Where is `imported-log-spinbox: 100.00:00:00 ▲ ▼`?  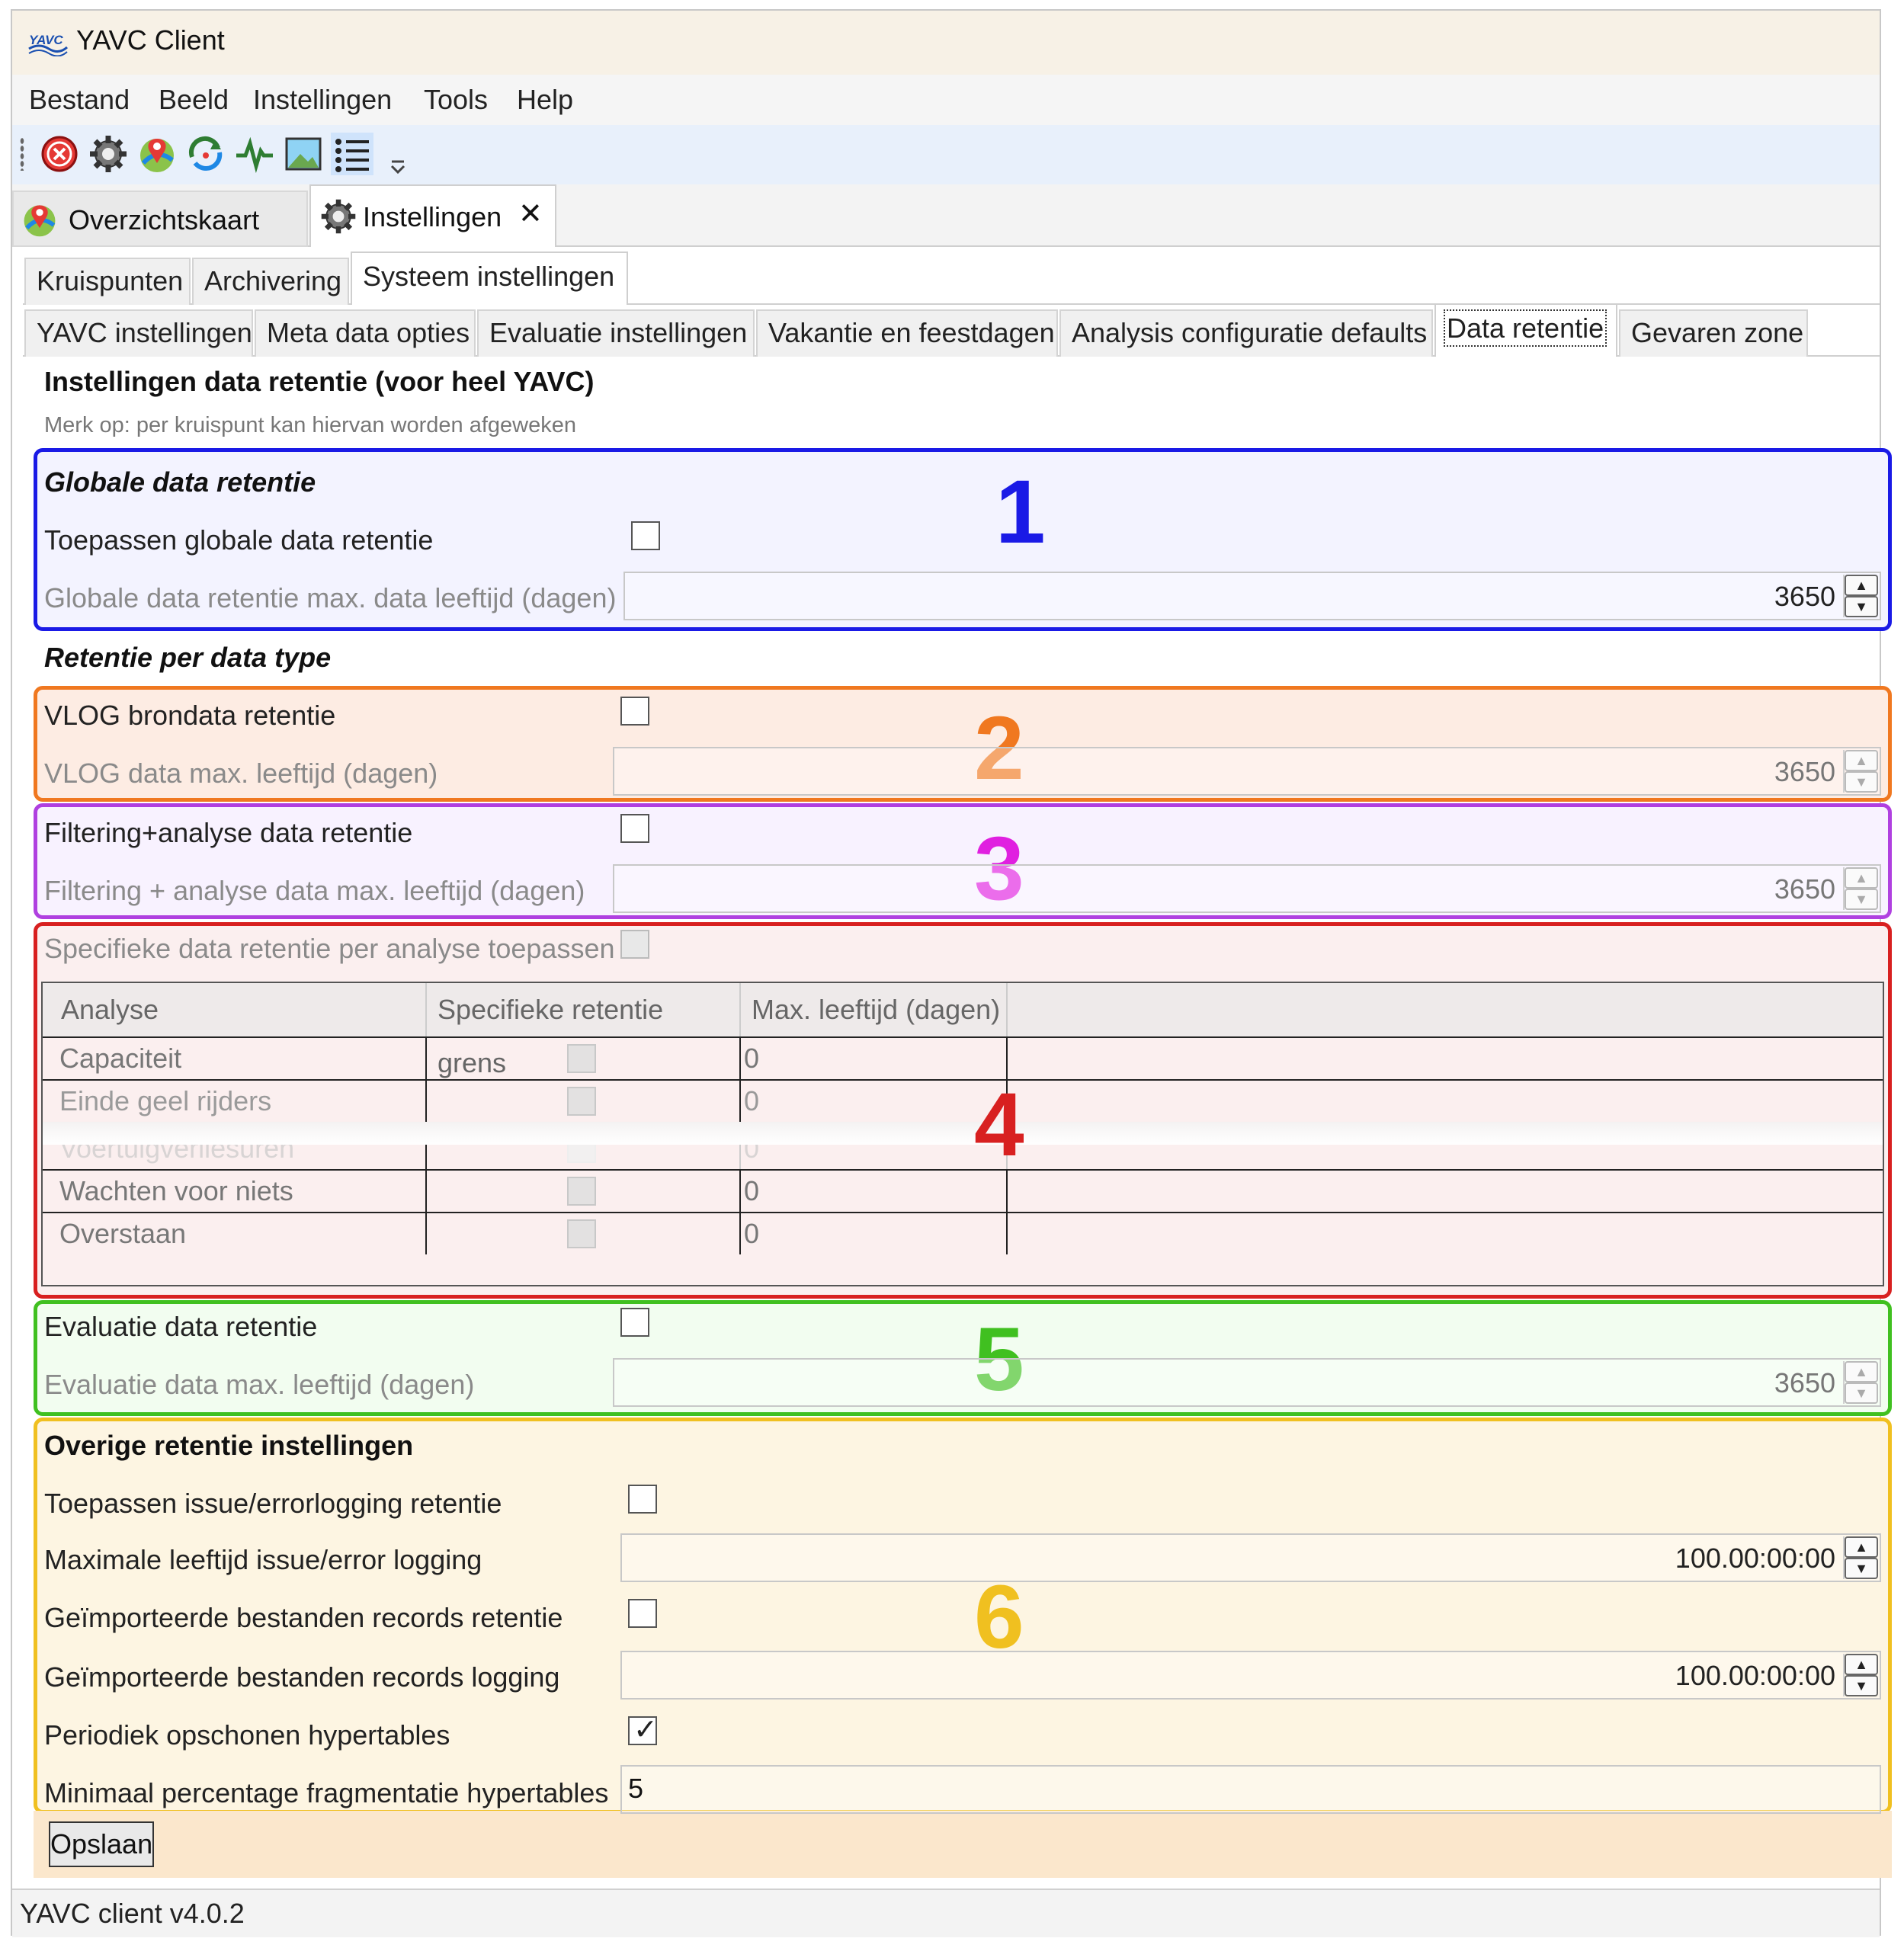
imported-log-spinbox: 100.00:00:00 ▲ ▼ is located at coordinates (1250, 1675).